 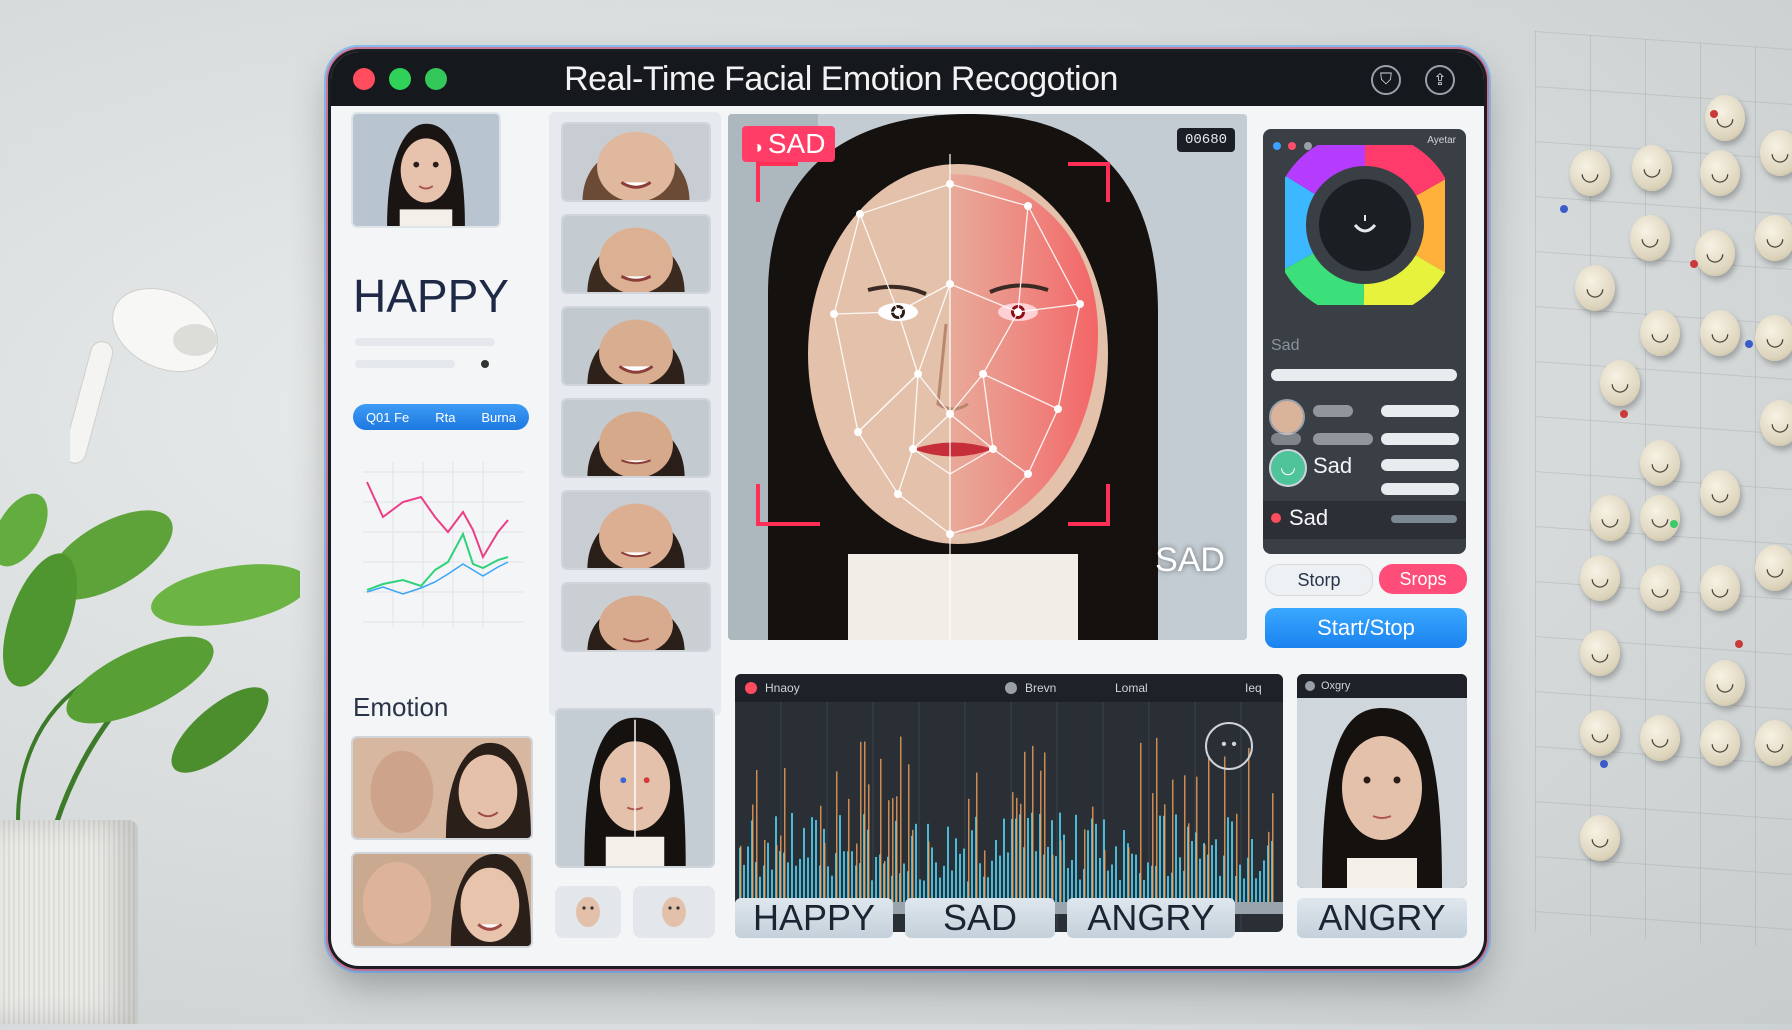 I want to click on start-stop-button: Start/Stop, so click(x=1366, y=628).